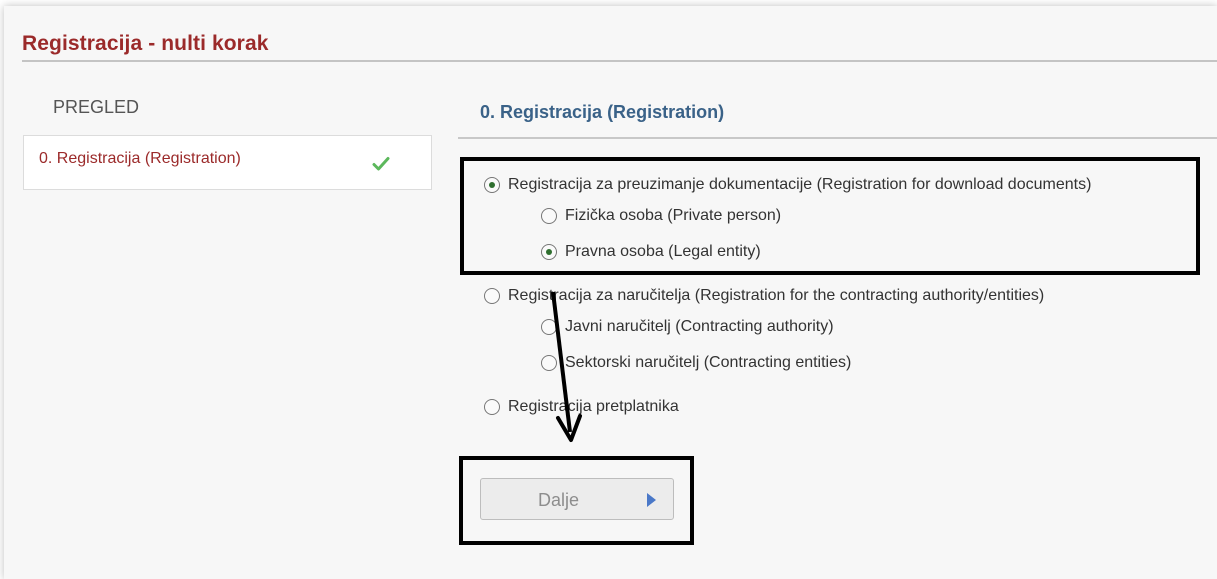  Describe the element at coordinates (381, 164) in the screenshot. I see `check-icon` at that location.